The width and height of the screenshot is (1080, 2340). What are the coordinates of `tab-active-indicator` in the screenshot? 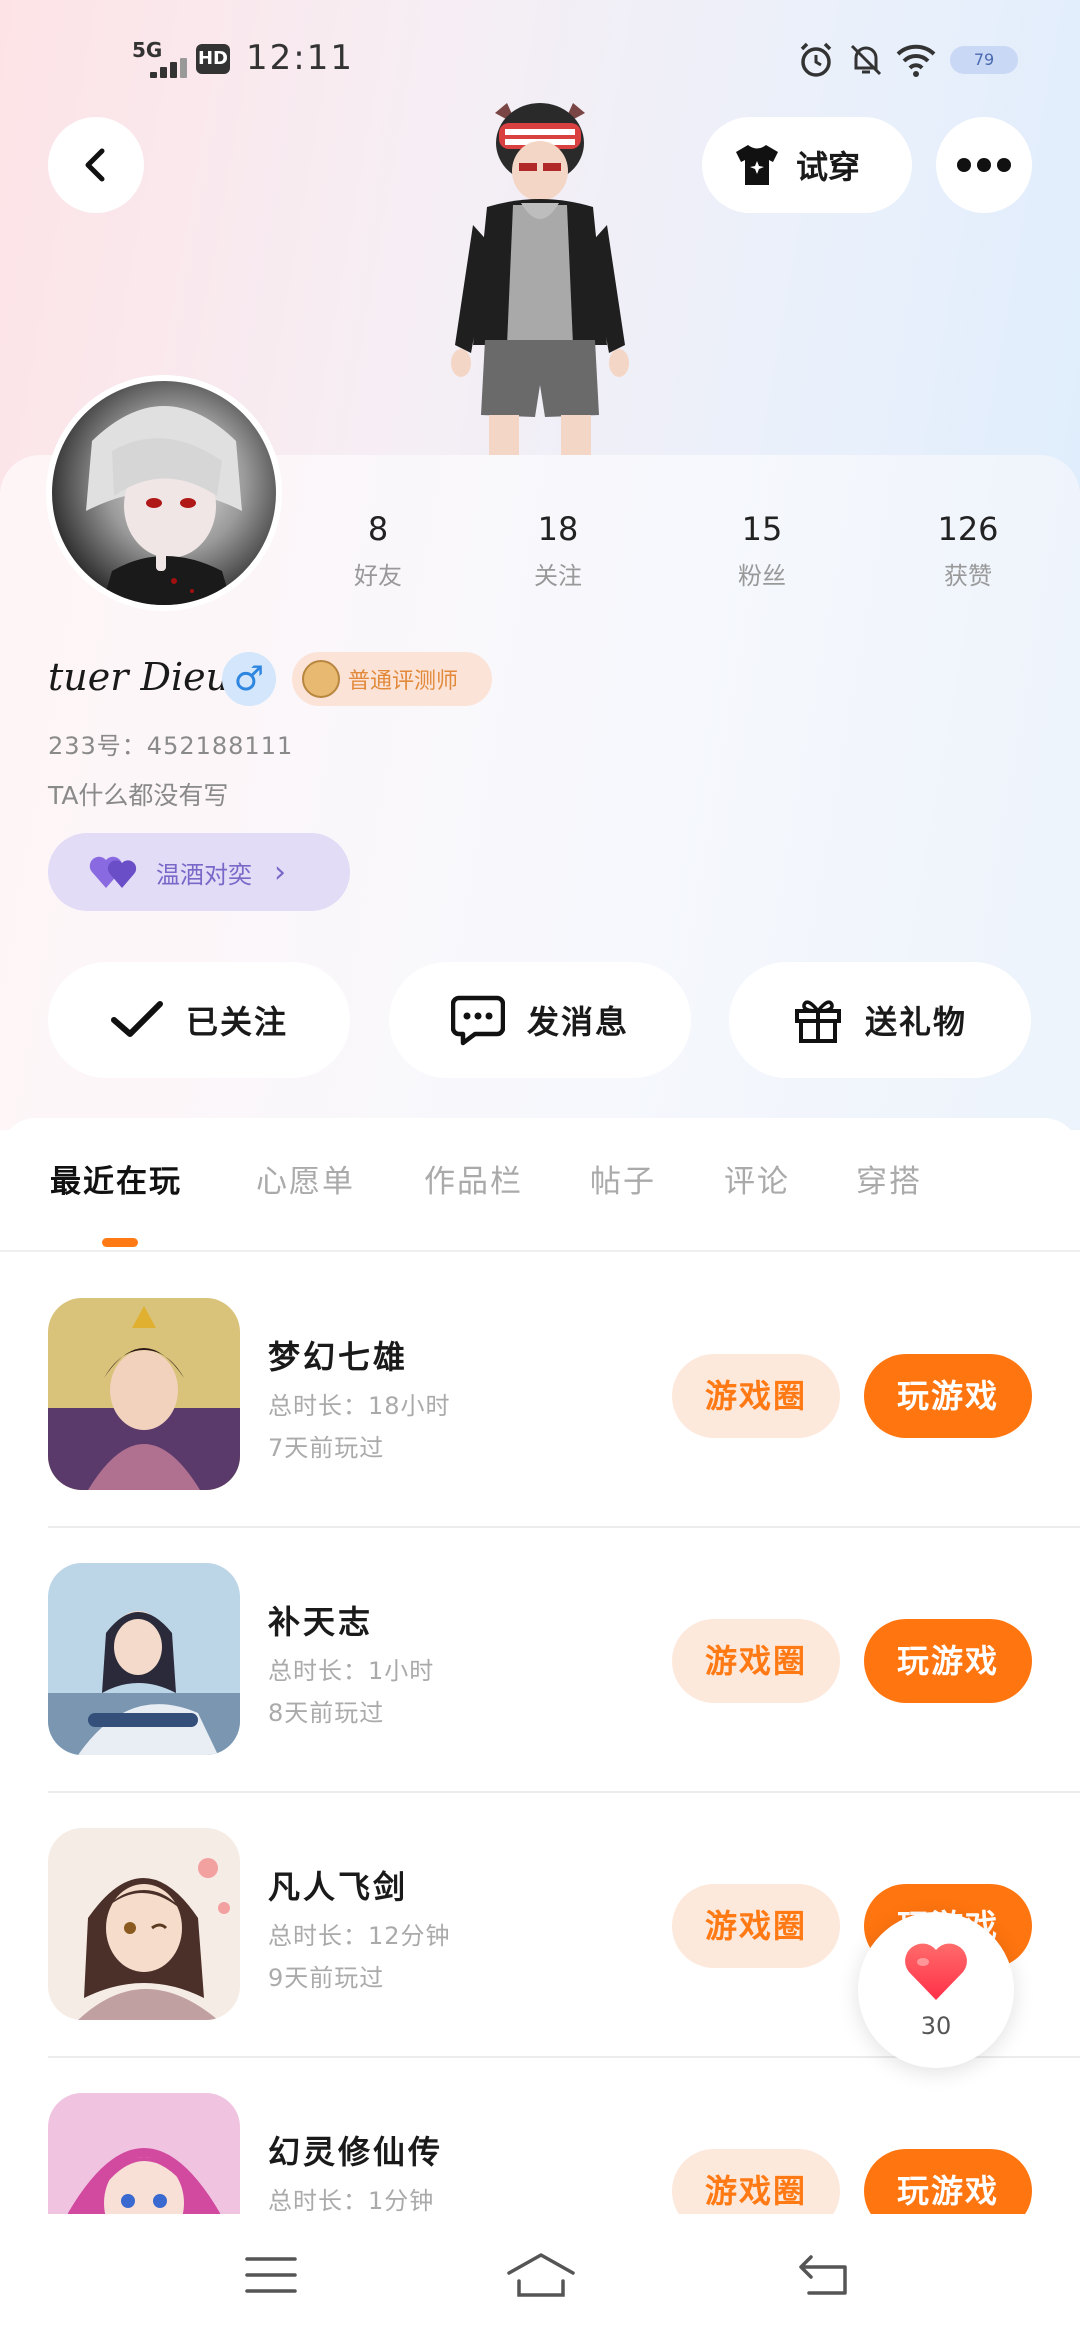 It's located at (120, 1242).